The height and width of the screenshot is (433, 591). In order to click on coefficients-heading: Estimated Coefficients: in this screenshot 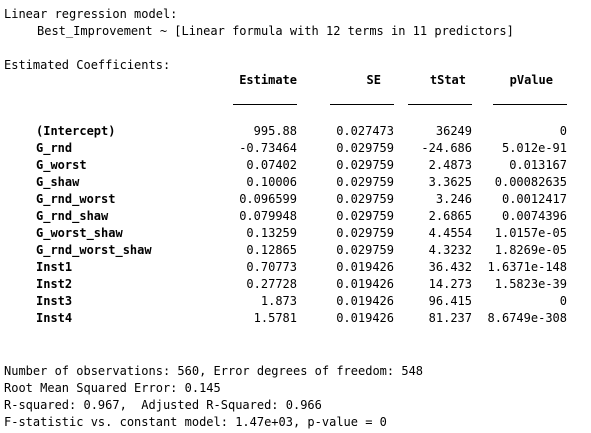, I will do `click(87, 65)`.